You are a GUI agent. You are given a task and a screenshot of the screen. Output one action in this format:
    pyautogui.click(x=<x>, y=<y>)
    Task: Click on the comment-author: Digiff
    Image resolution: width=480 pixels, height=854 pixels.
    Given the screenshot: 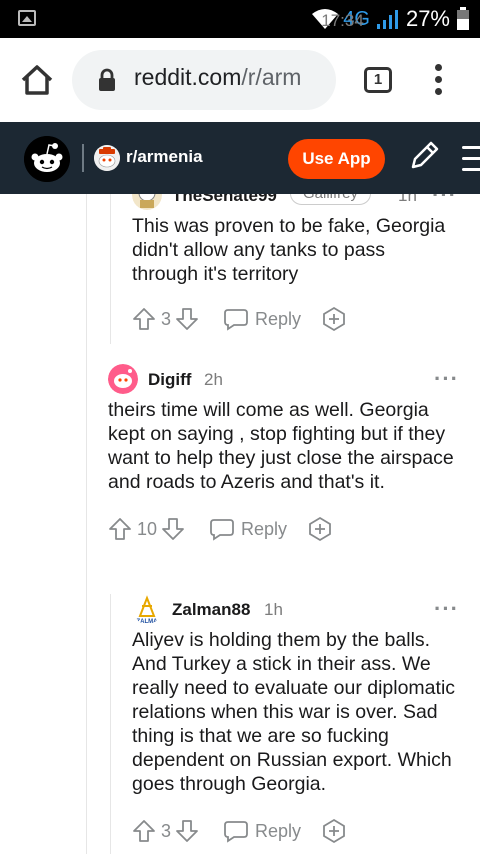 What is the action you would take?
    pyautogui.click(x=169, y=380)
    